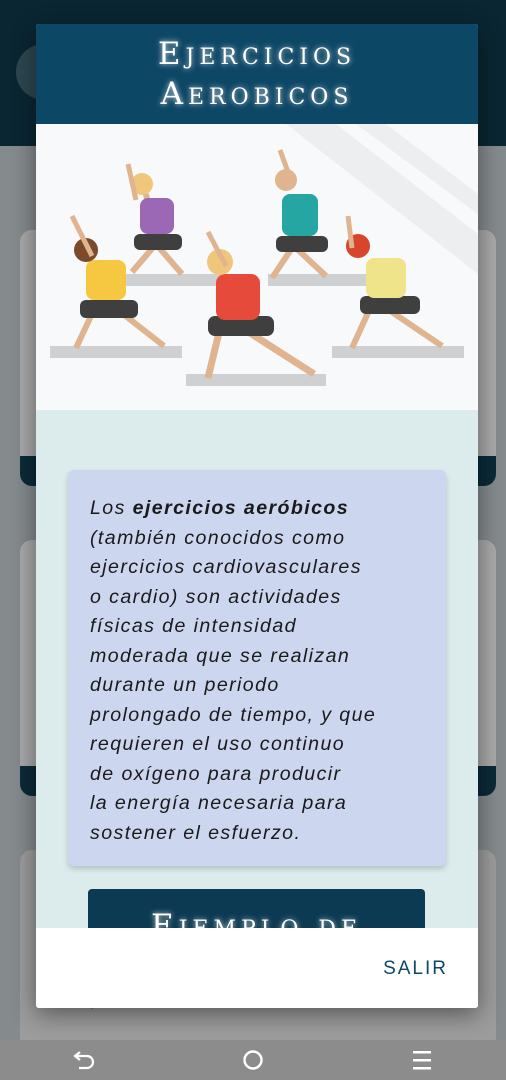 This screenshot has width=506, height=1080. I want to click on system-navbar, so click(253, 1060).